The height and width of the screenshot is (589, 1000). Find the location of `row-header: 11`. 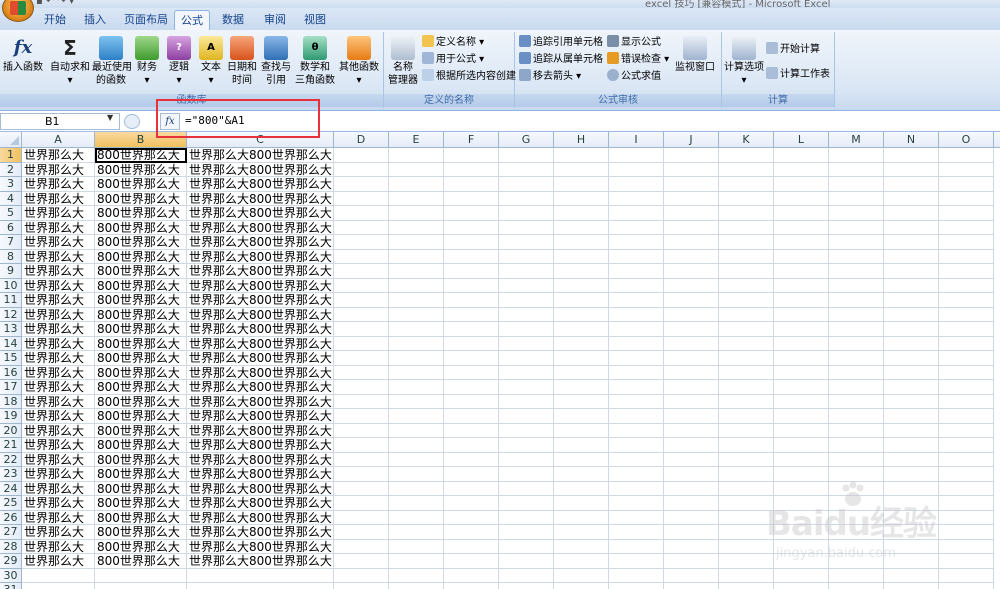

row-header: 11 is located at coordinates (11, 300).